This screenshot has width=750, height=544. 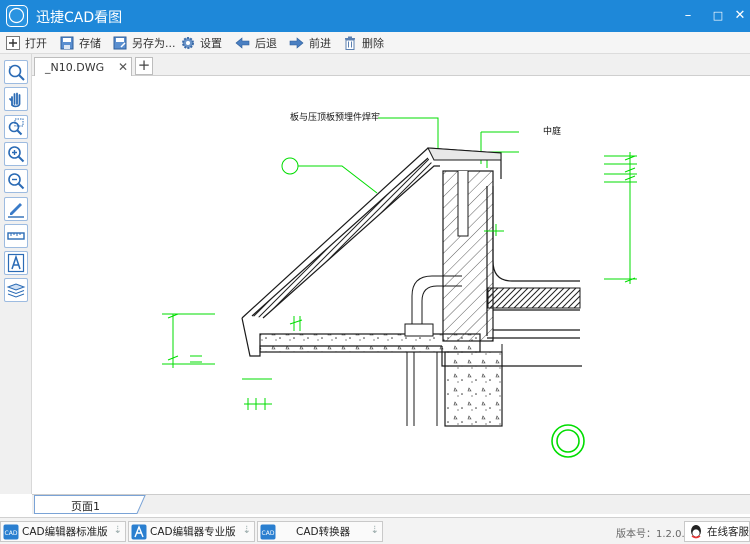 I want to click on delete-label: 删除, so click(x=373, y=43).